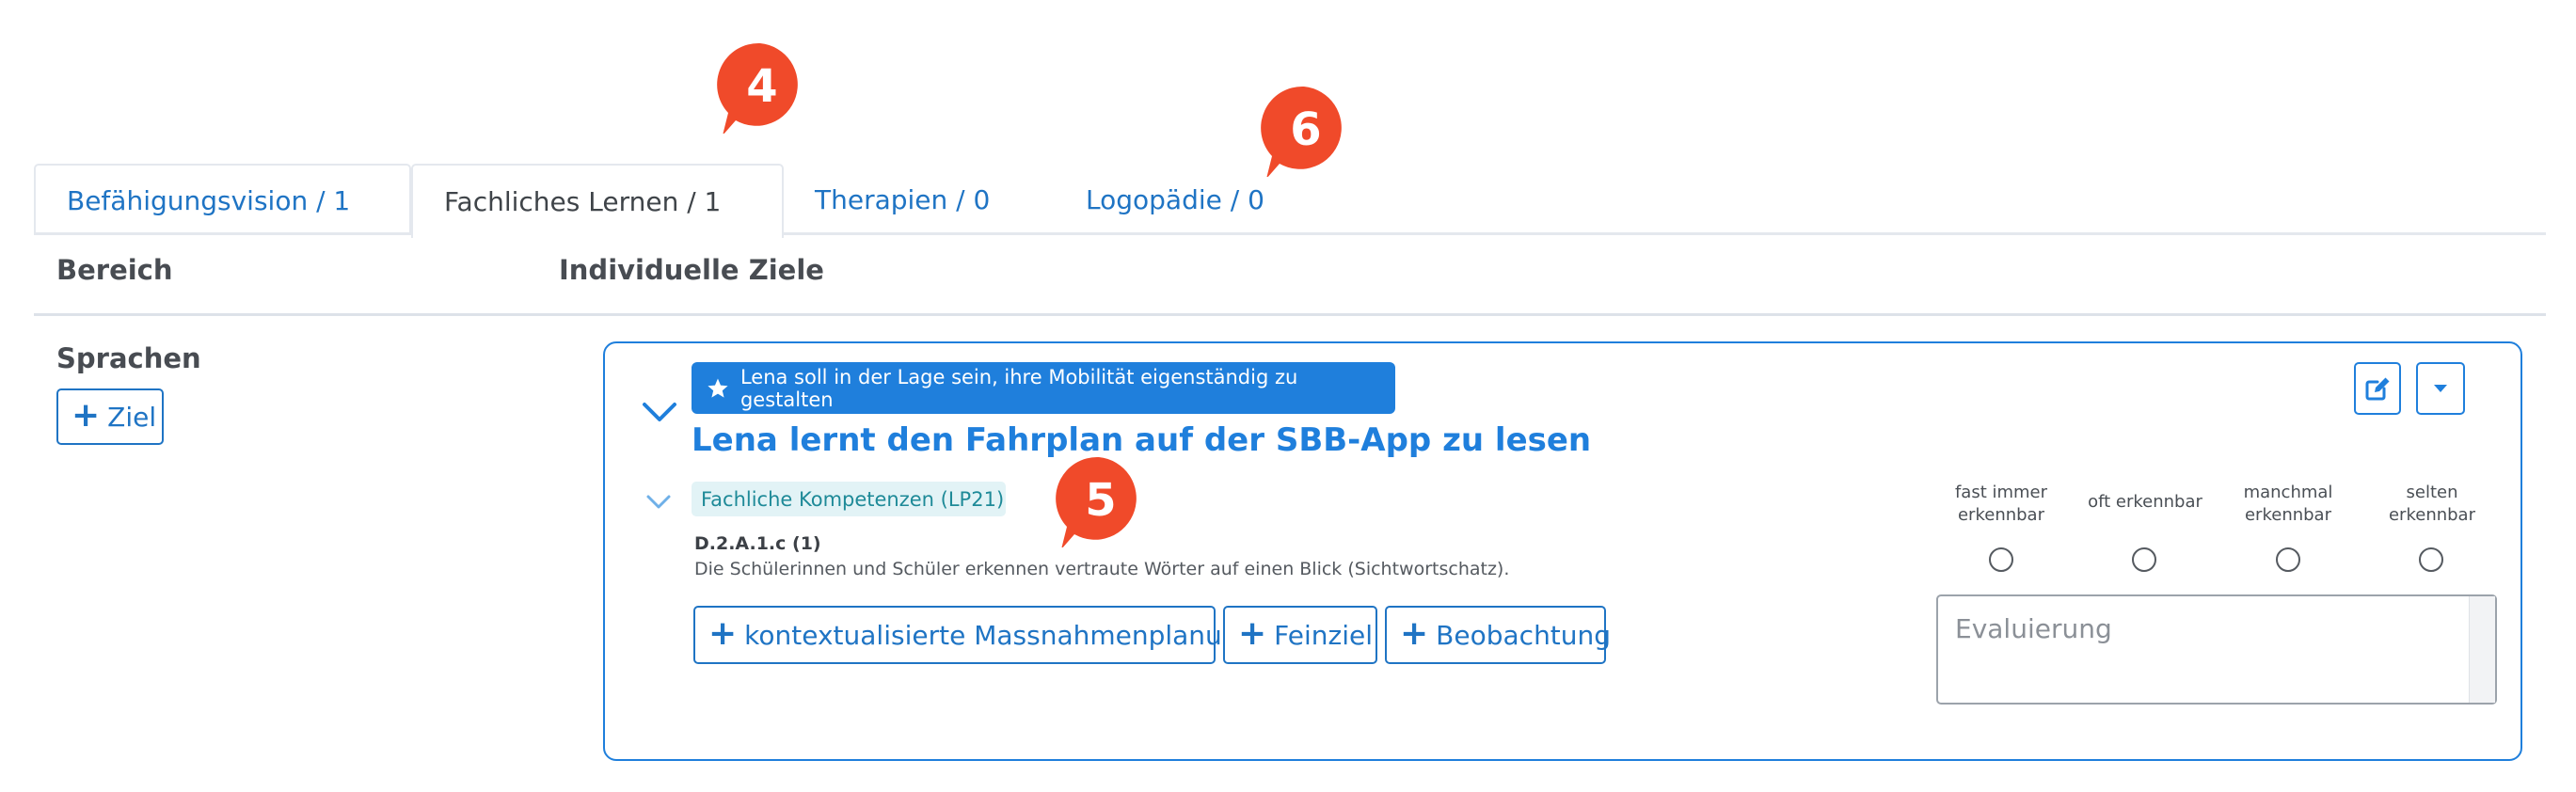  Describe the element at coordinates (2001, 560) in the screenshot. I see `rating-radio-fast-immer` at that location.